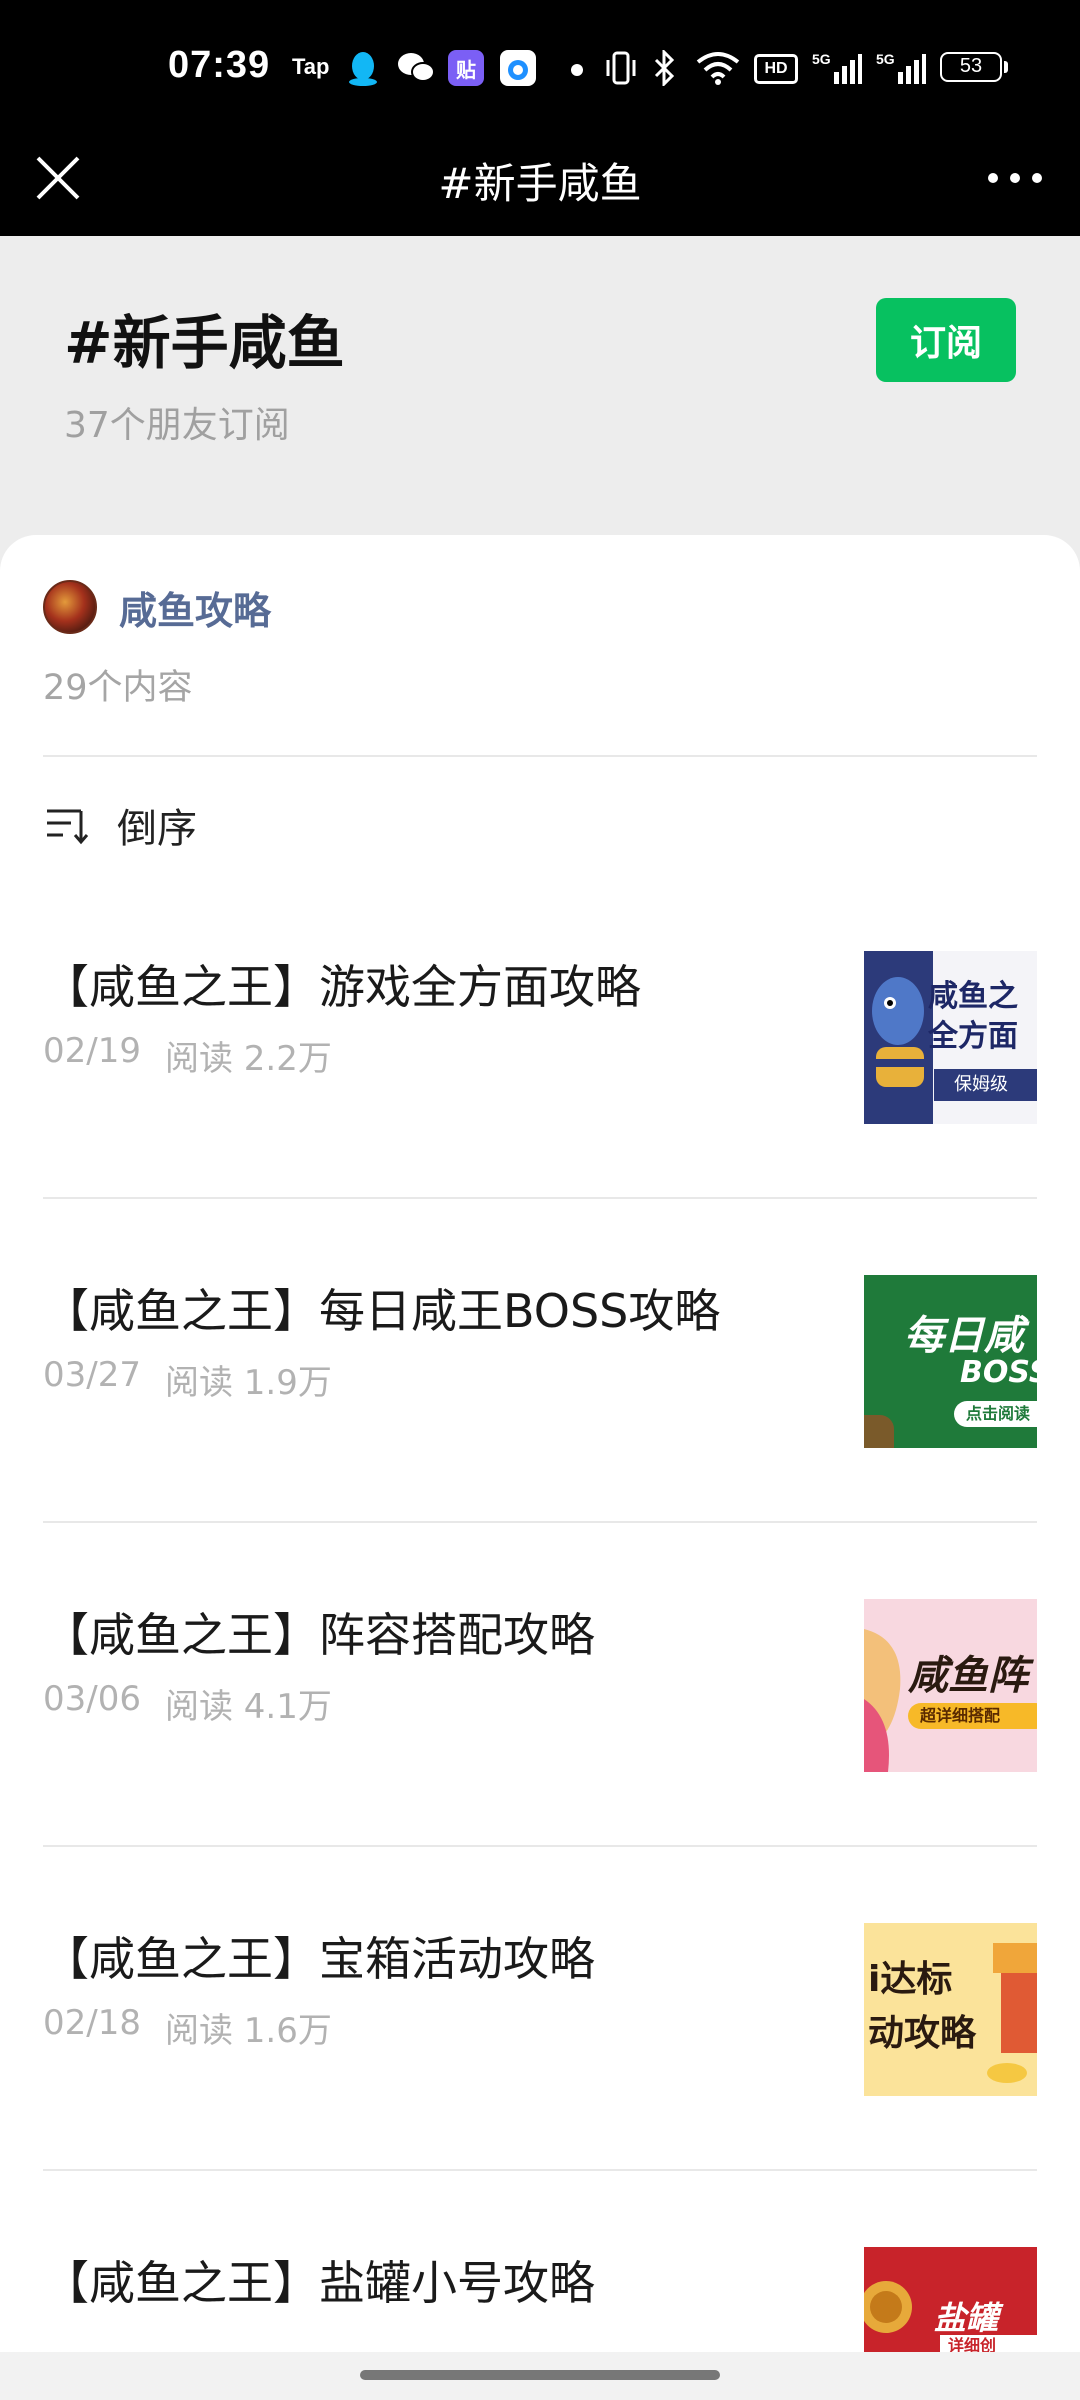  Describe the element at coordinates (973, 1016) in the screenshot. I see `thumb-text: 咸鱼之 全方面` at that location.